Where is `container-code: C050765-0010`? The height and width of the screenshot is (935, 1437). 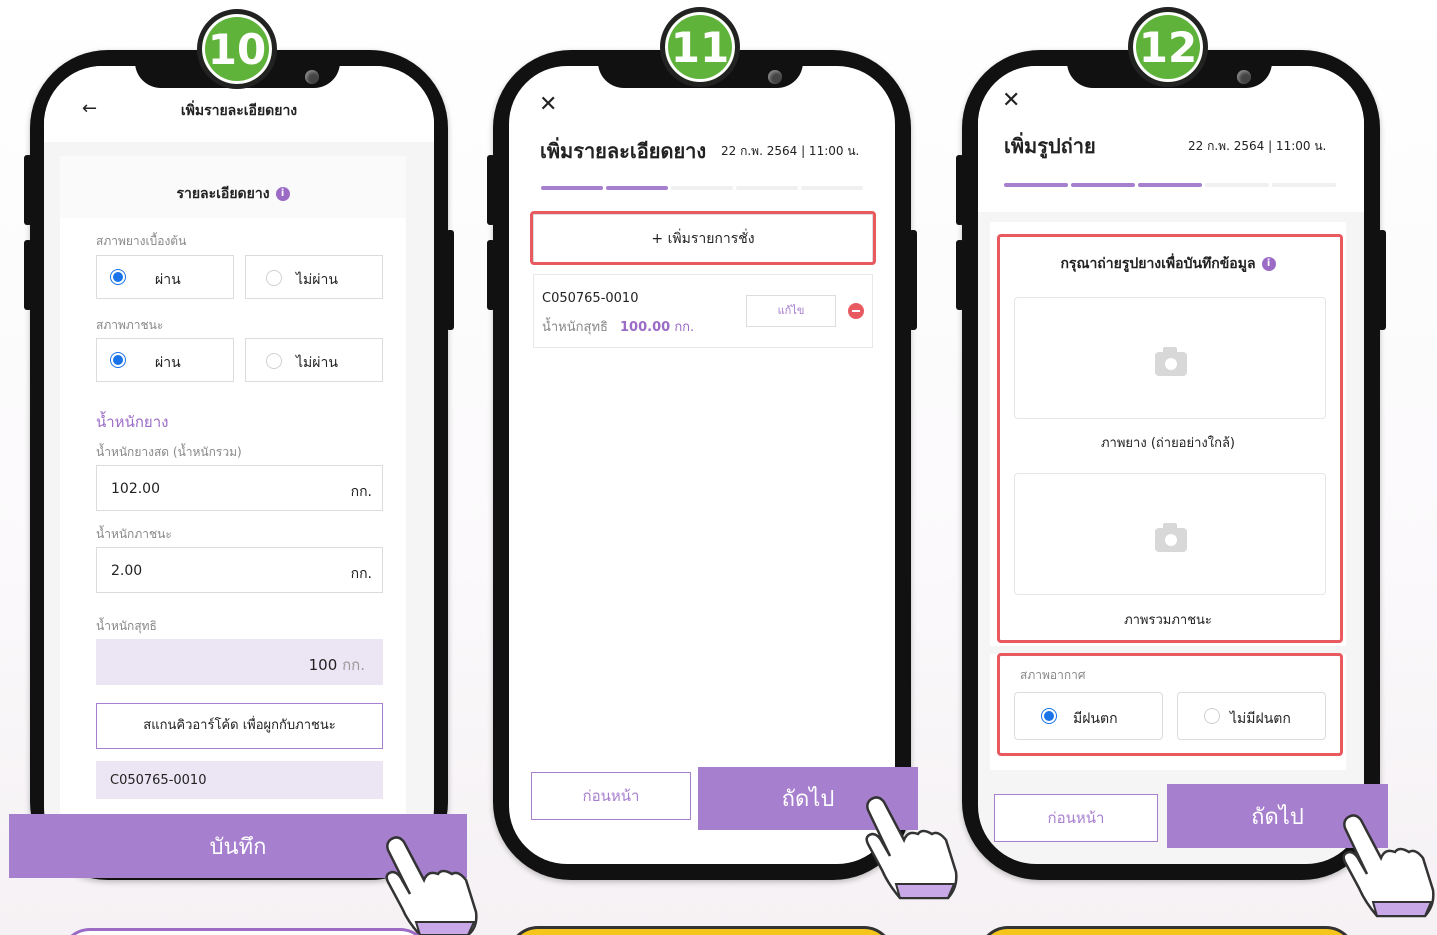
container-code: C050765-0010 is located at coordinates (158, 780).